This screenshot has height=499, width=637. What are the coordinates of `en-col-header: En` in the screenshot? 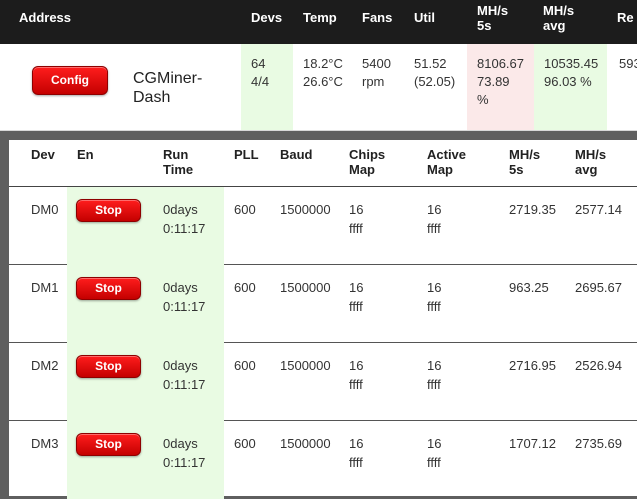 It's located at (85, 154).